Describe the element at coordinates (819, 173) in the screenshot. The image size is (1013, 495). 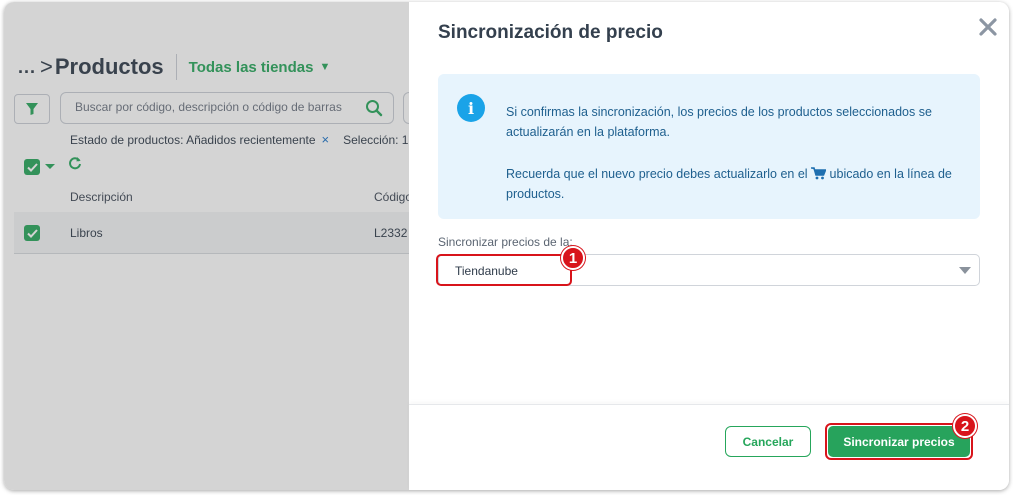
I see `cart-icon` at that location.